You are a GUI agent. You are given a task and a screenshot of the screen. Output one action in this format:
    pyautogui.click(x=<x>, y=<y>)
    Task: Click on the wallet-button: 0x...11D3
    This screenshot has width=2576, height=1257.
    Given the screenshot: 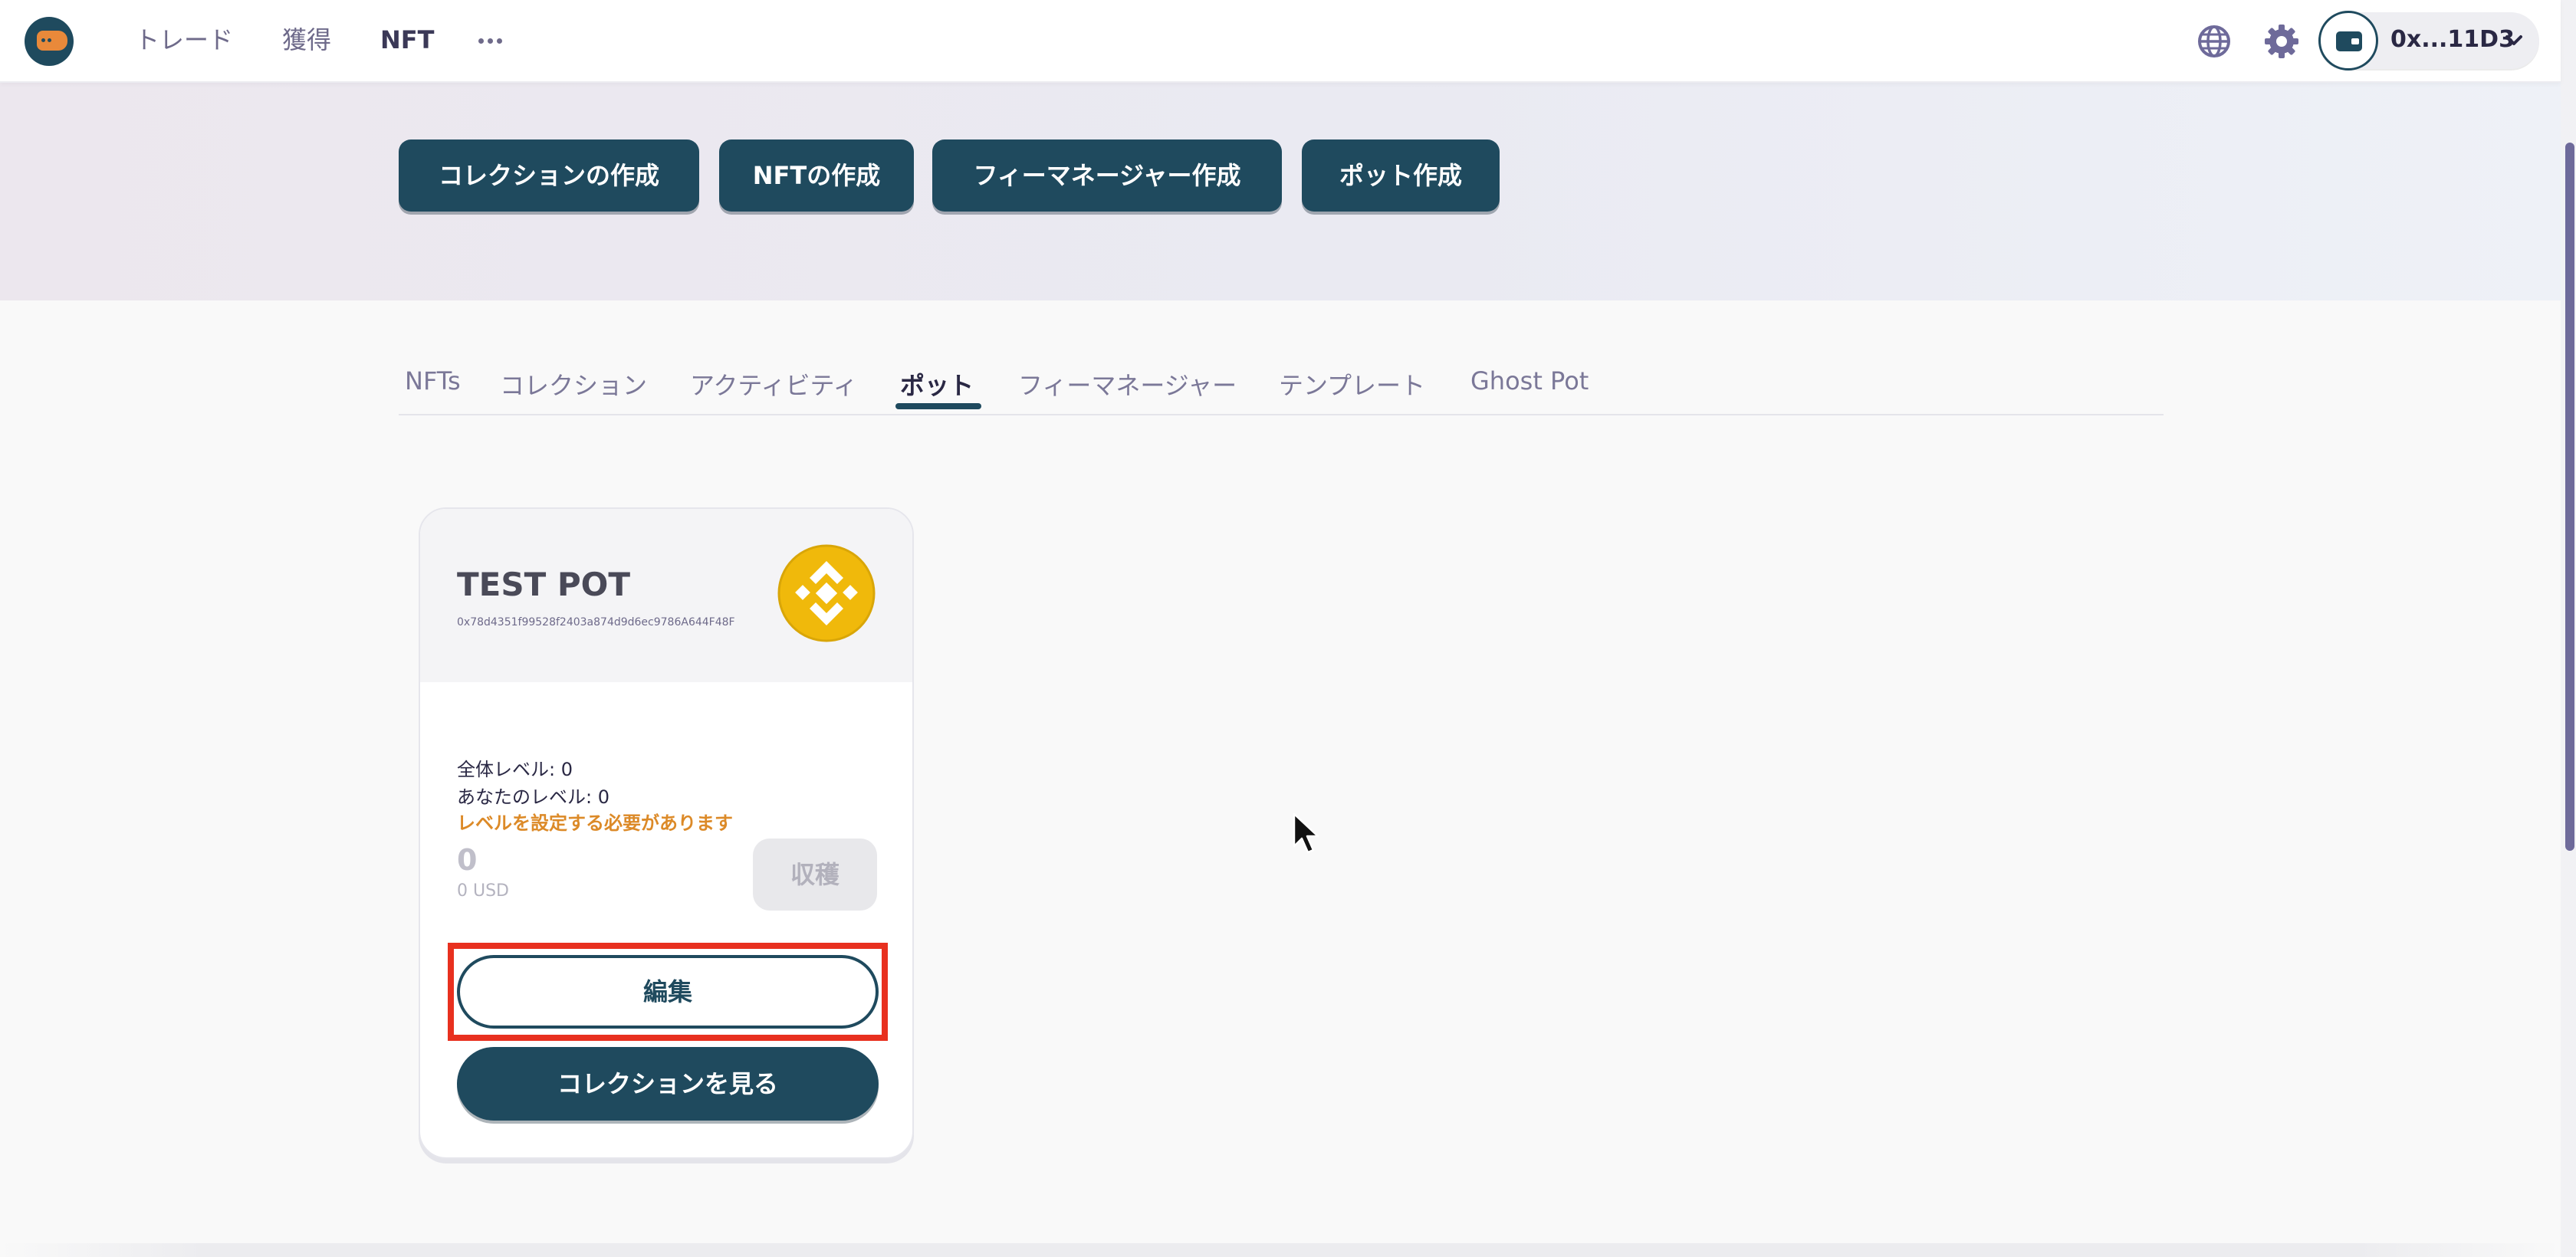 What is the action you would take?
    pyautogui.click(x=2428, y=41)
    